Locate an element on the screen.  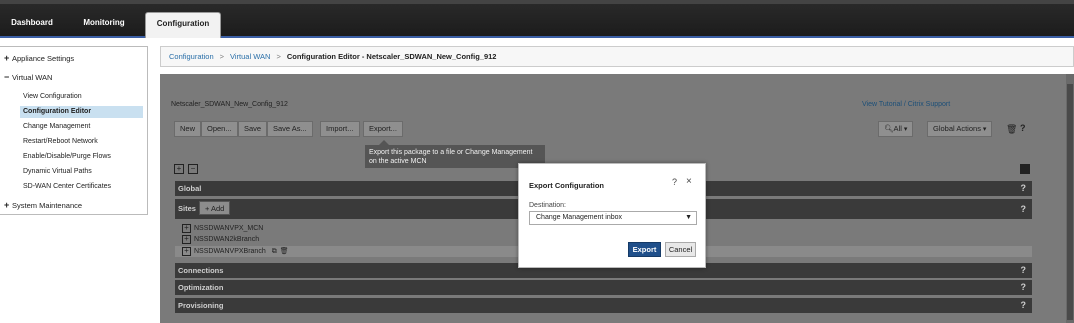
site-name: NSSDWAN2kBranch is located at coordinates (227, 239).